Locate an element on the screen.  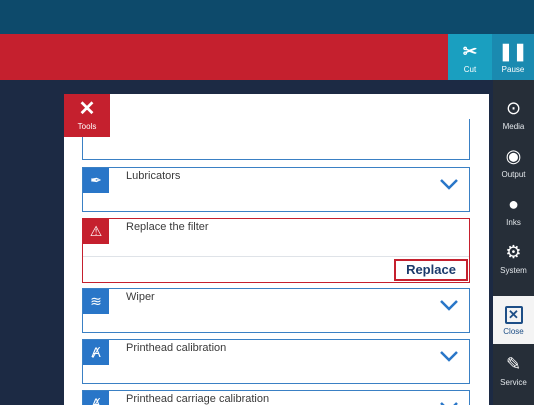
list-item-wiper: ≋ Wiper is located at coordinates (276, 310).